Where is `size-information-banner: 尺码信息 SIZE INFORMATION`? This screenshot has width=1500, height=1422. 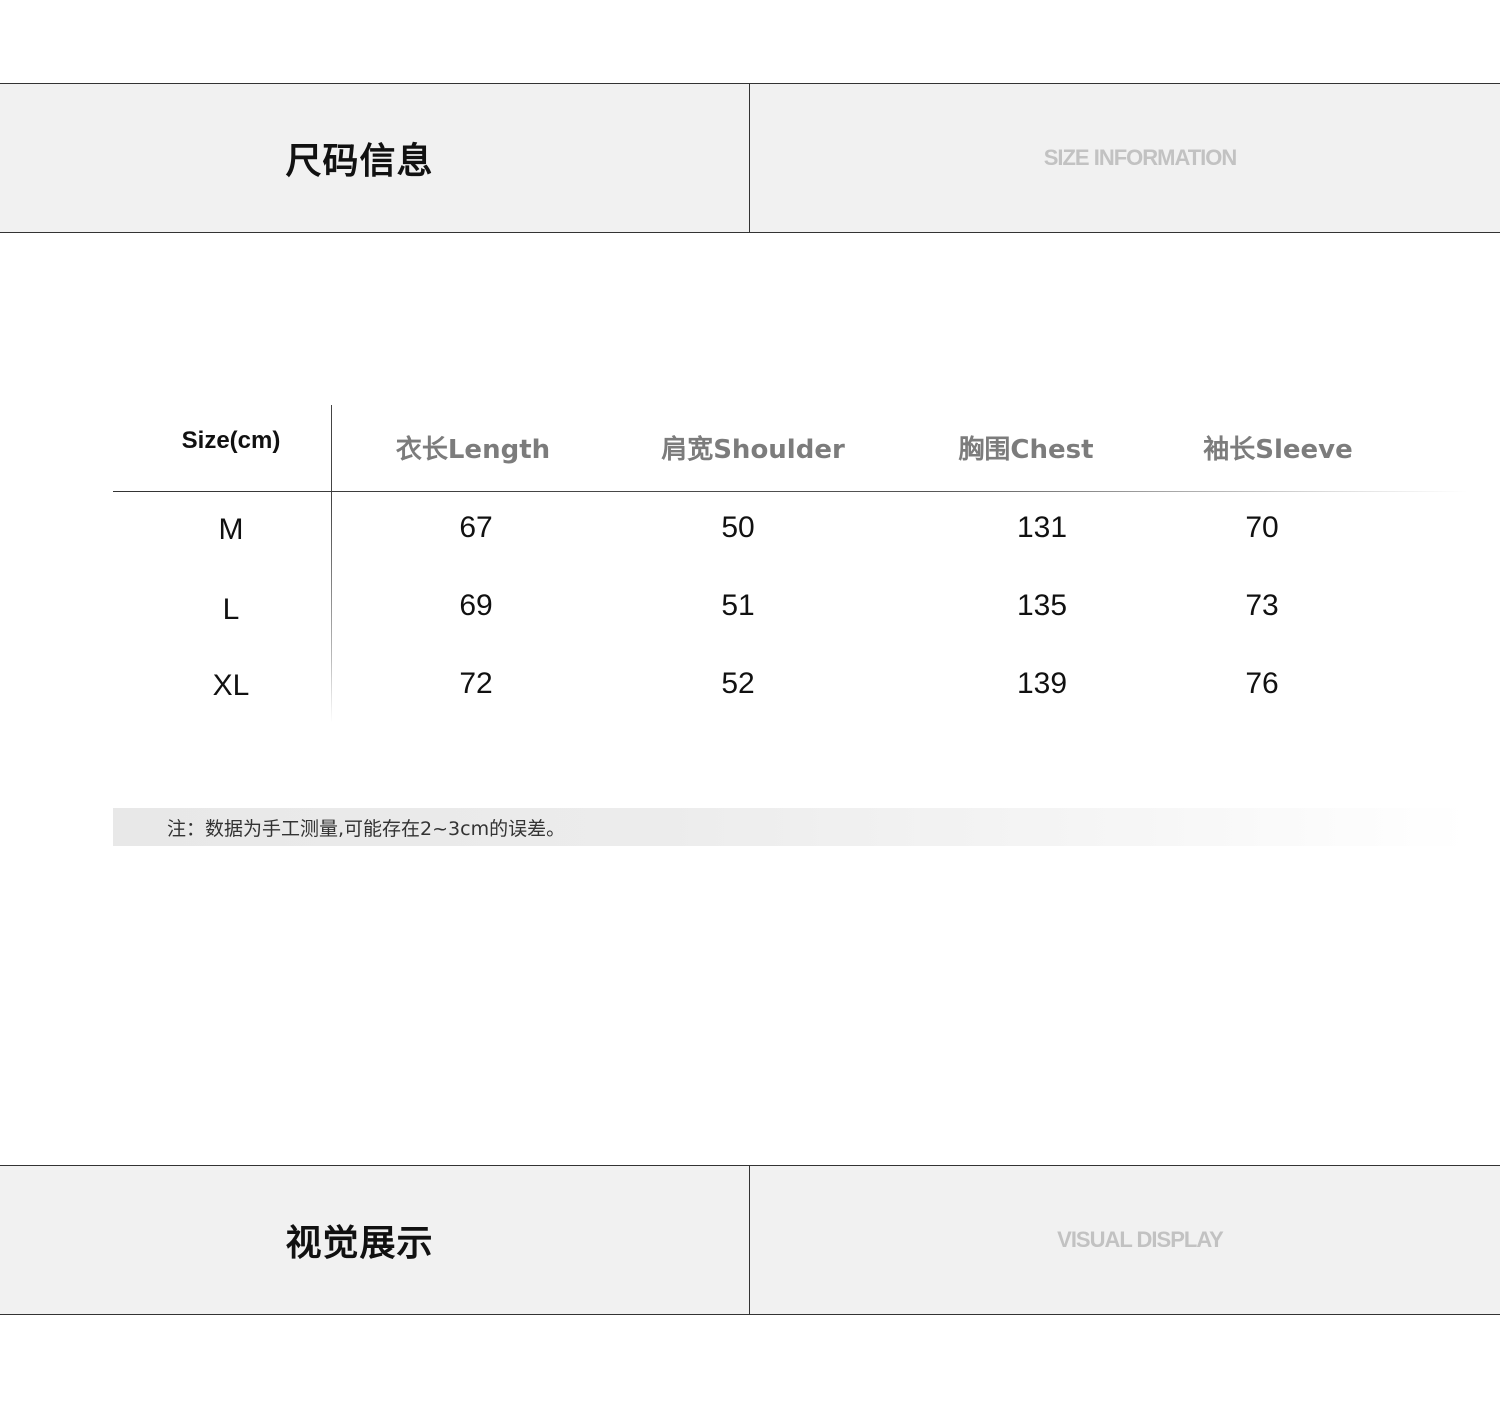
size-information-banner: 尺码信息 SIZE INFORMATION is located at coordinates (750, 158).